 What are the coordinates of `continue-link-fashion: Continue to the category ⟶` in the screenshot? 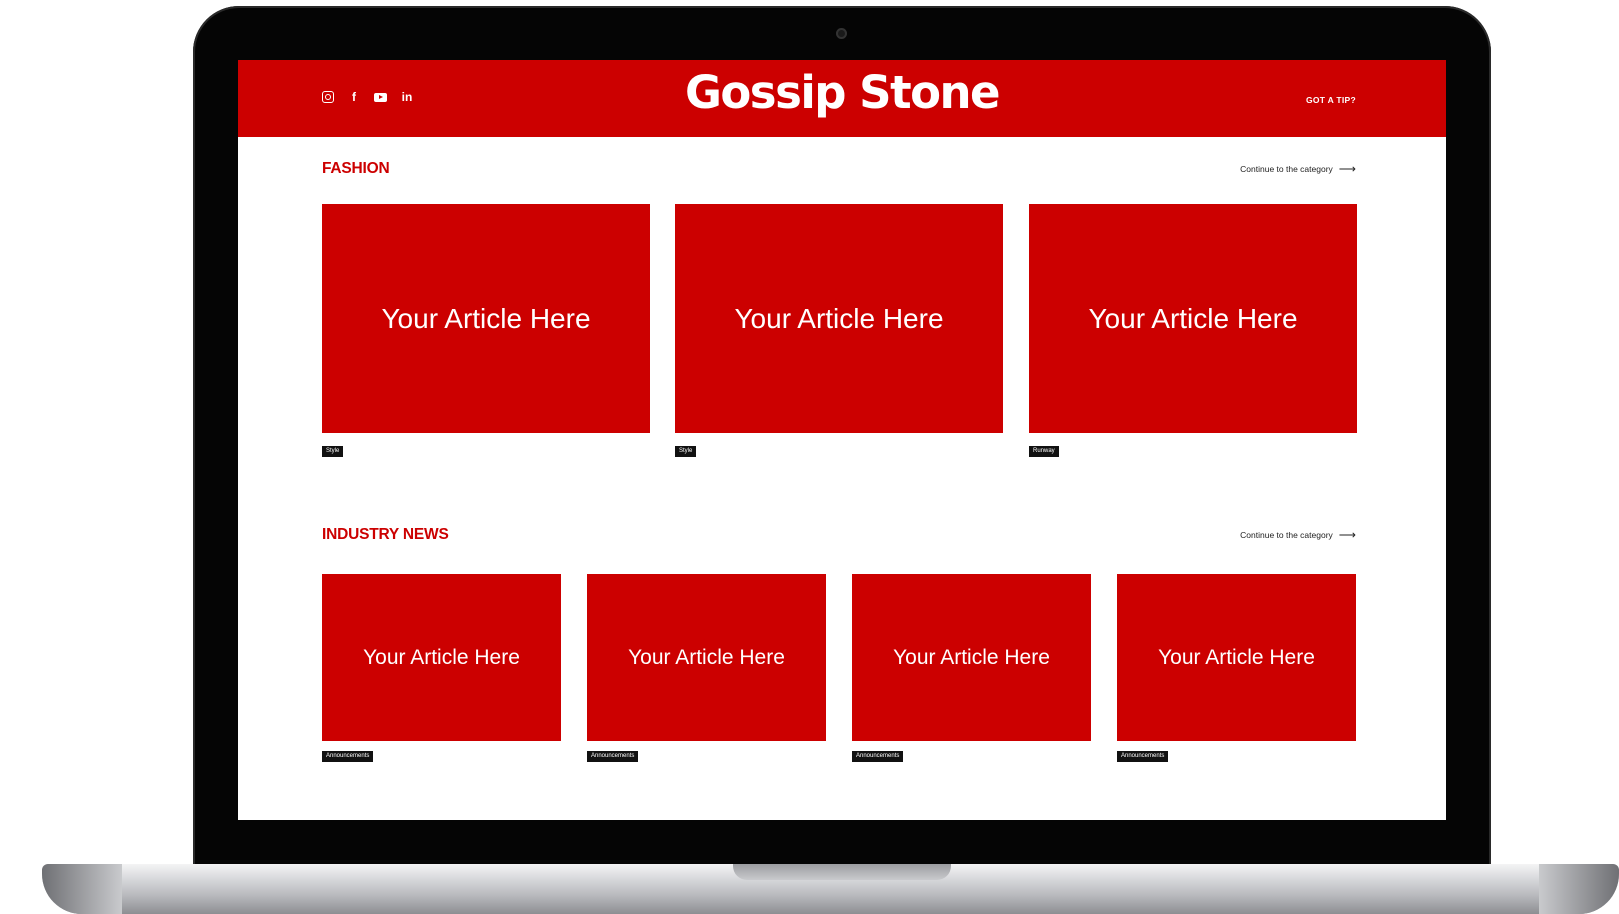 It's located at (1298, 169).